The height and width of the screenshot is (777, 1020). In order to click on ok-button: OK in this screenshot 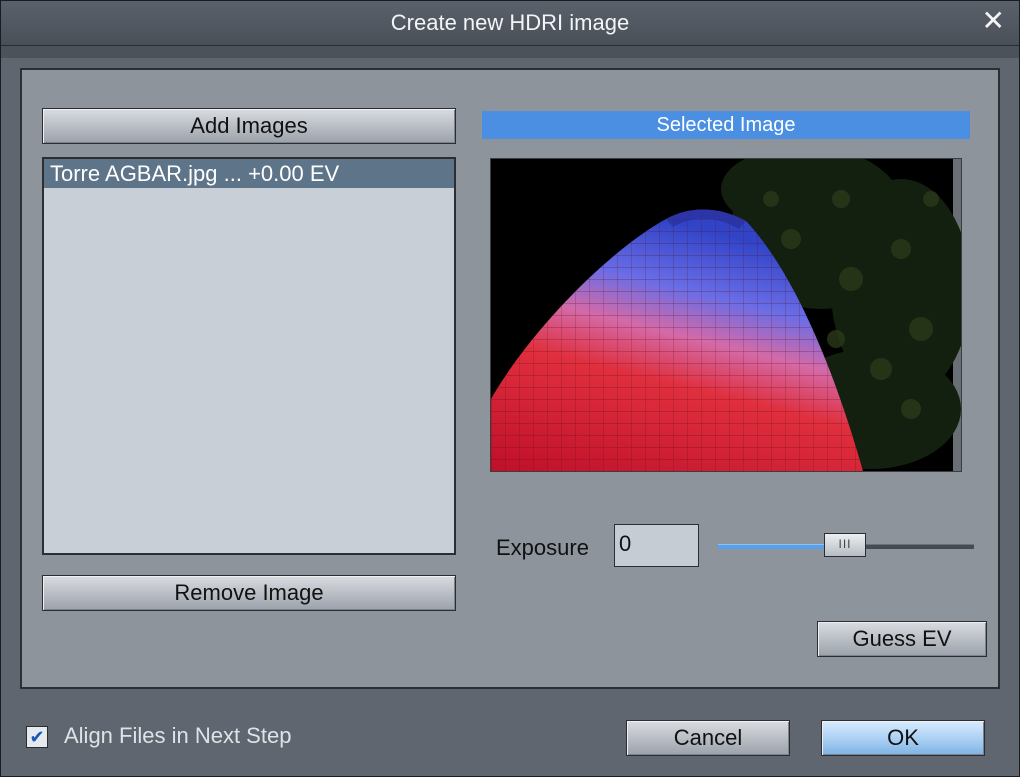, I will do `click(903, 738)`.